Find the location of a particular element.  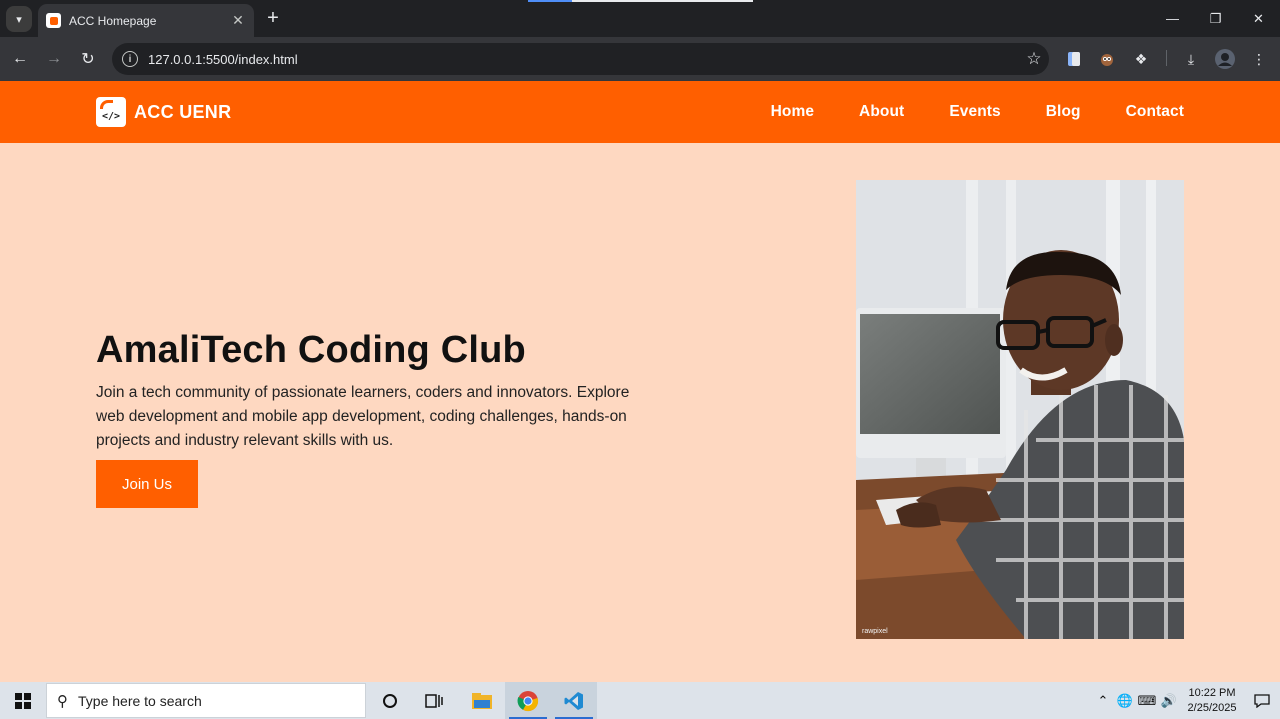

cortana-icon is located at coordinates (390, 700).